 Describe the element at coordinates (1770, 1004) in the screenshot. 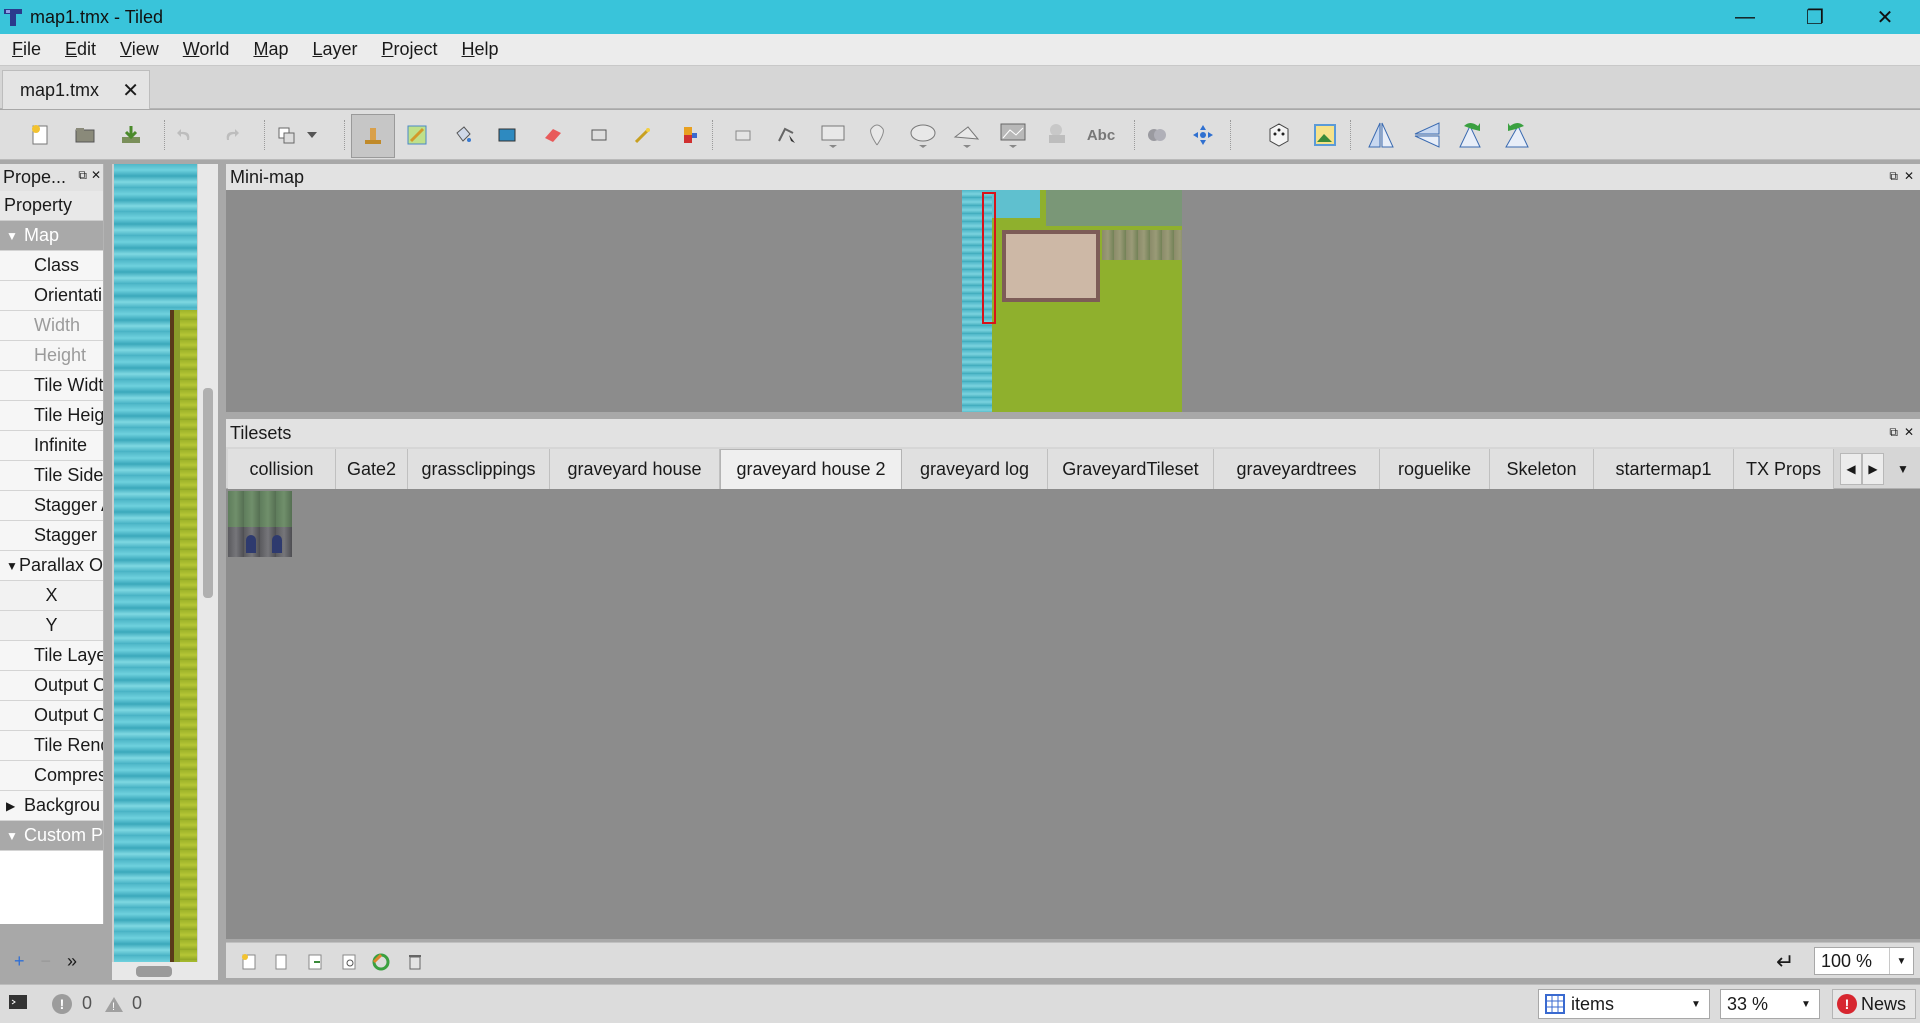

I see `map-zoom-combo: 33 % ▼` at that location.